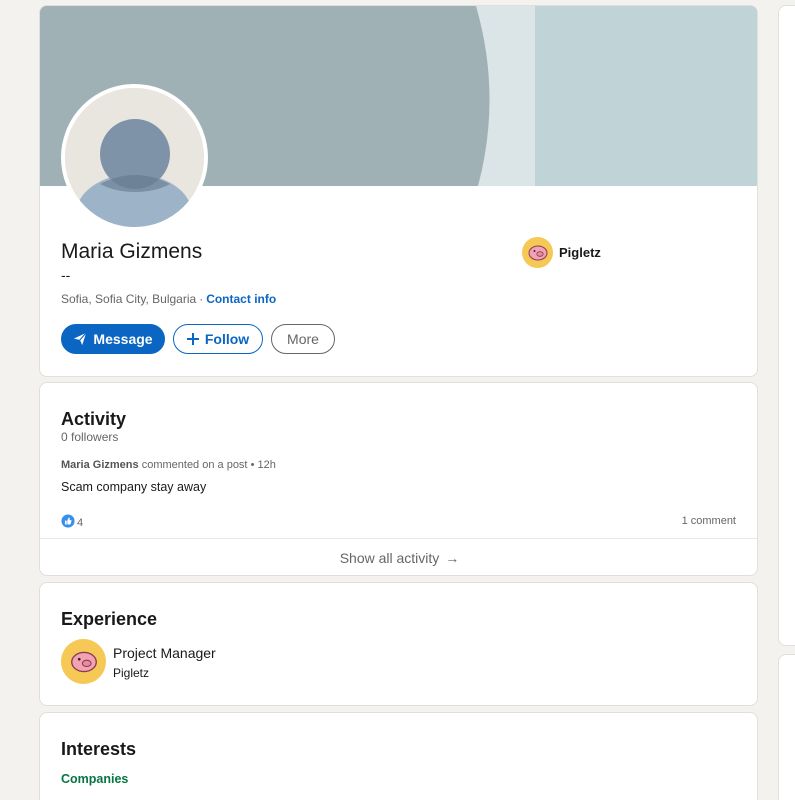 This screenshot has width=795, height=800. Describe the element at coordinates (68, 522) in the screenshot. I see `like-reaction-icon` at that location.